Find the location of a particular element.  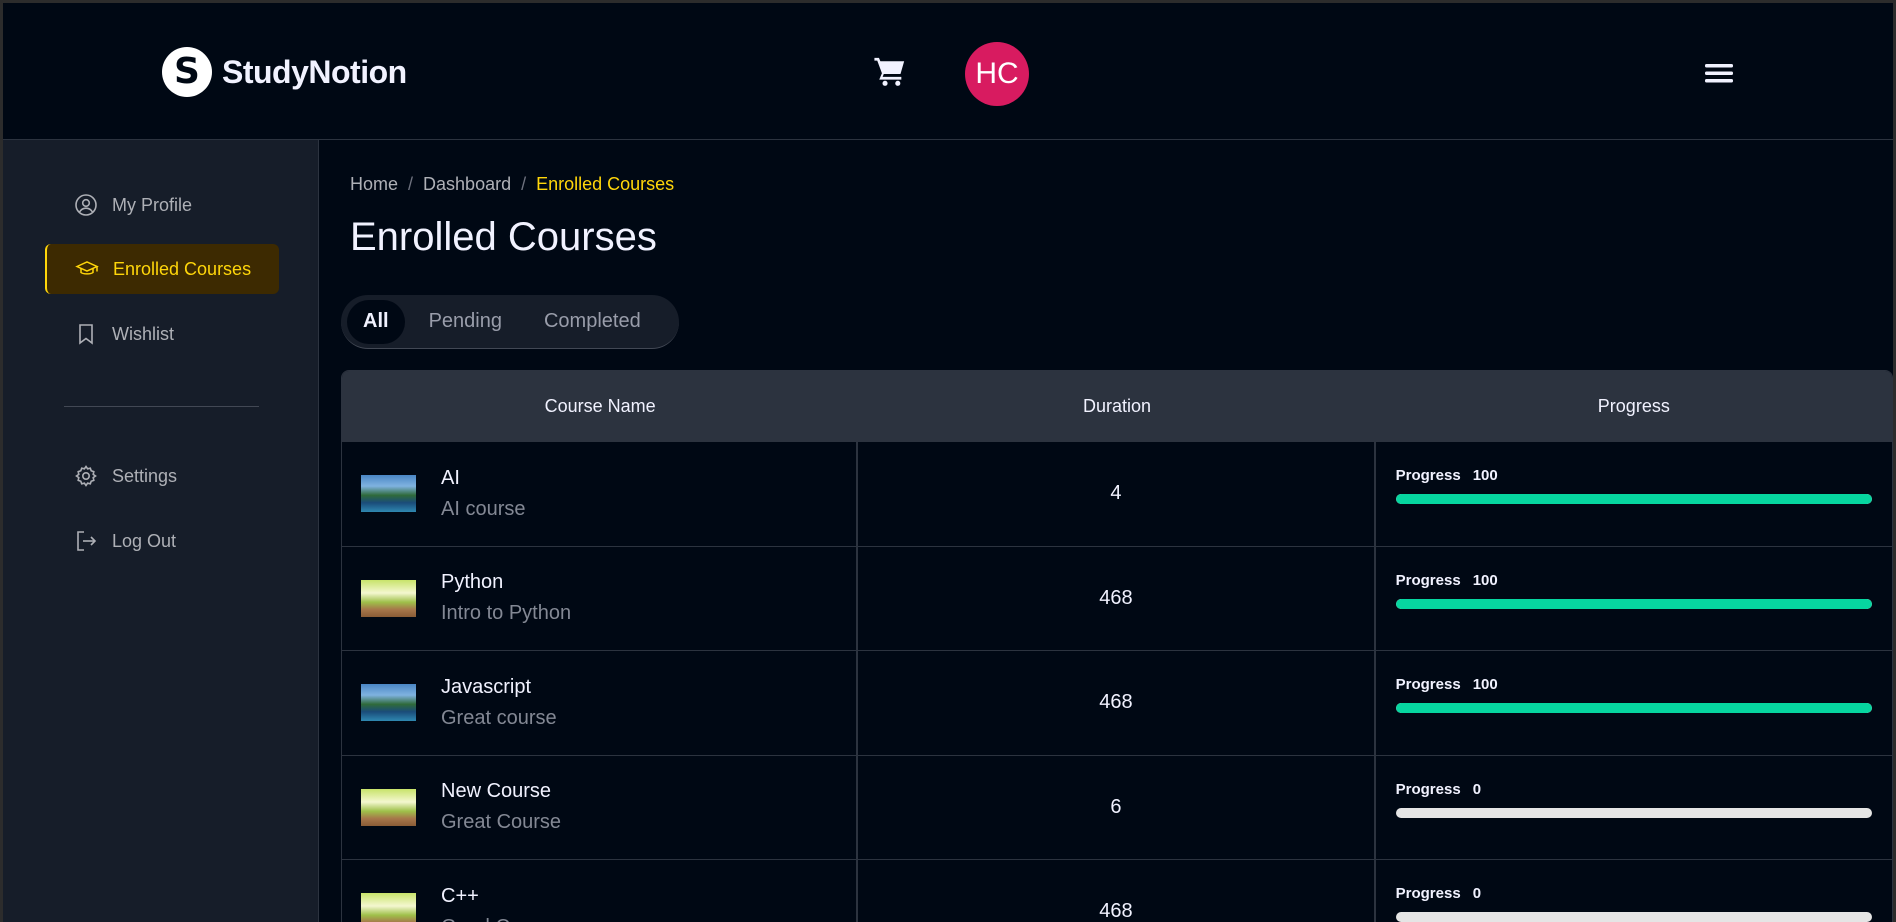

course-description: Good Course is located at coordinates (500, 919).